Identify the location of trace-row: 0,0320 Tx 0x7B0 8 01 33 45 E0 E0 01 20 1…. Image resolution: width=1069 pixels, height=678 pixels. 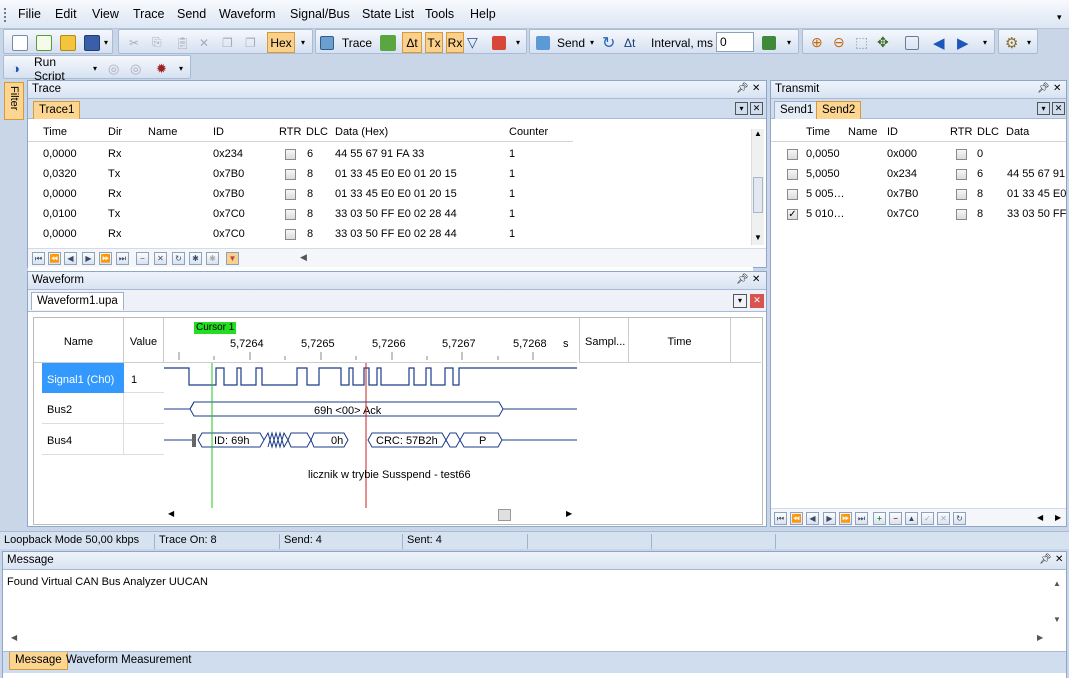
(300, 174).